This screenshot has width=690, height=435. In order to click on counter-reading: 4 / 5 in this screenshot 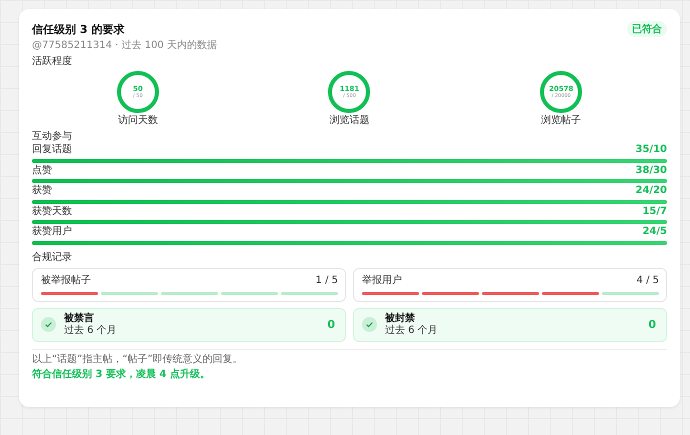, I will do `click(647, 280)`.